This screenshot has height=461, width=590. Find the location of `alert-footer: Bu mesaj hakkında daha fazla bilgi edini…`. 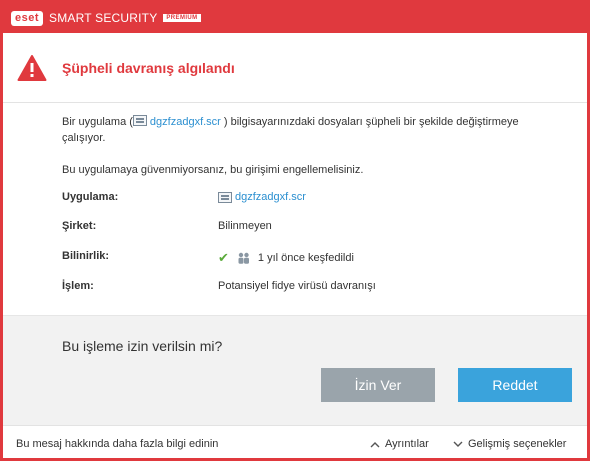

alert-footer: Bu mesaj hakkında daha fazla bilgi edini… is located at coordinates (295, 441).